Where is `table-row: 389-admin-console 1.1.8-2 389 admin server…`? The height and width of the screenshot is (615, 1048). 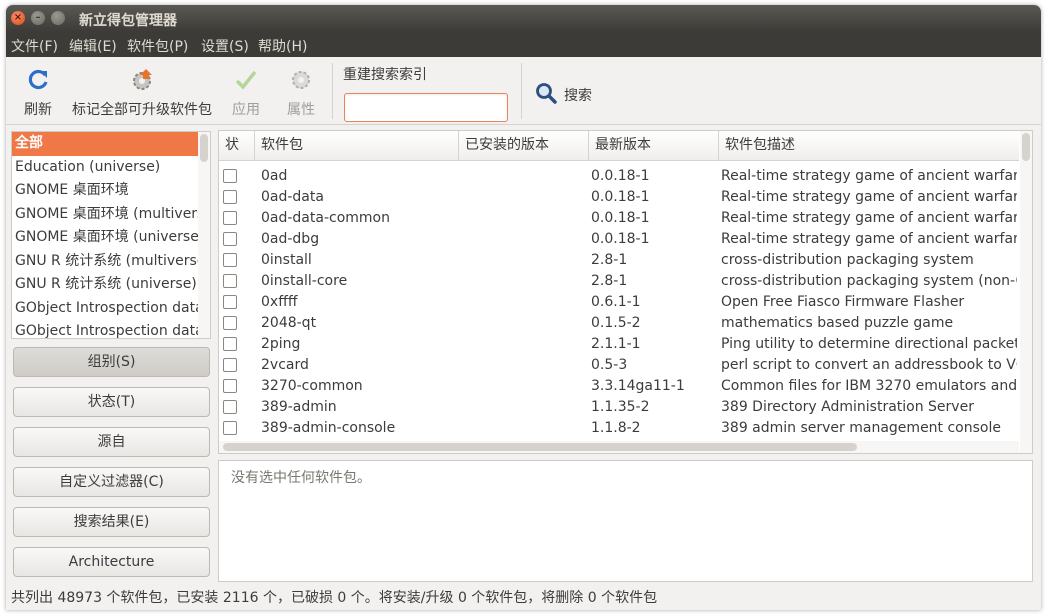
table-row: 389-admin-console 1.1.8-2 389 admin server… is located at coordinates (619, 428).